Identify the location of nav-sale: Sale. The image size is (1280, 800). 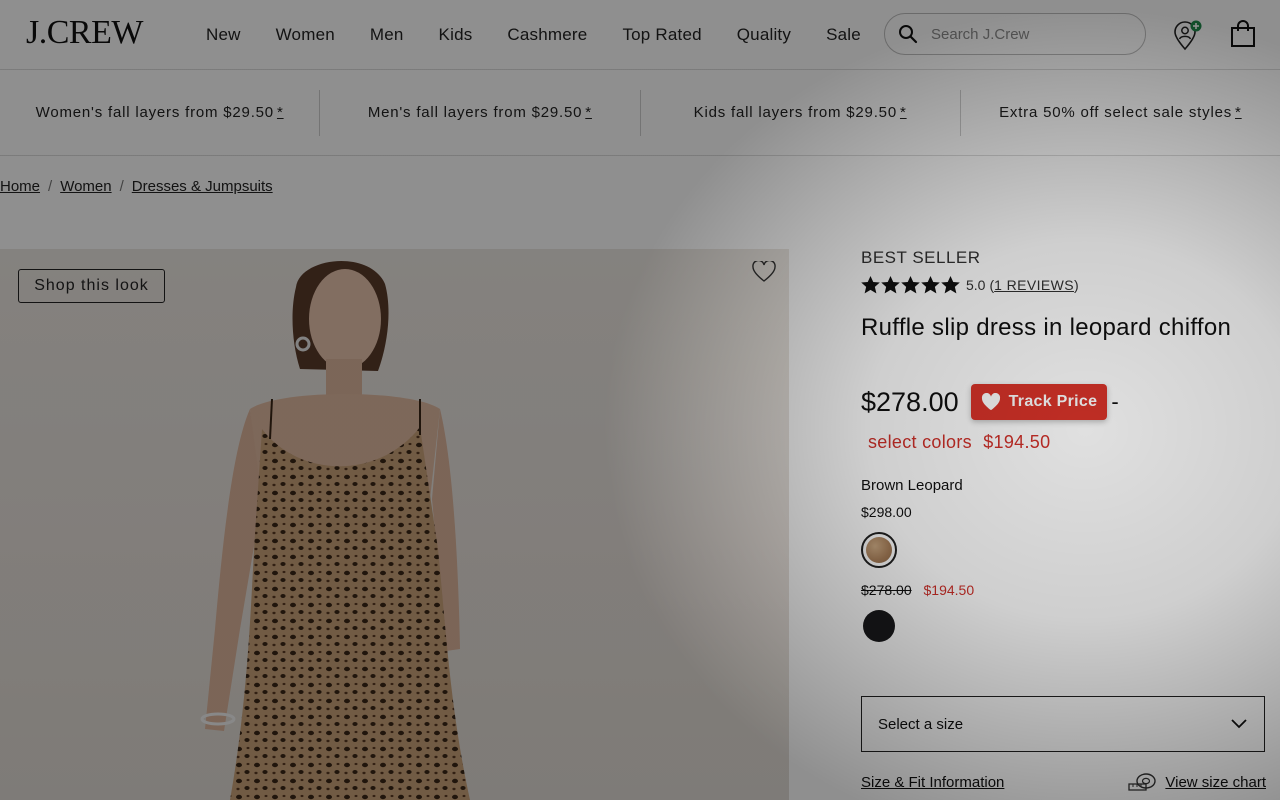
(843, 35).